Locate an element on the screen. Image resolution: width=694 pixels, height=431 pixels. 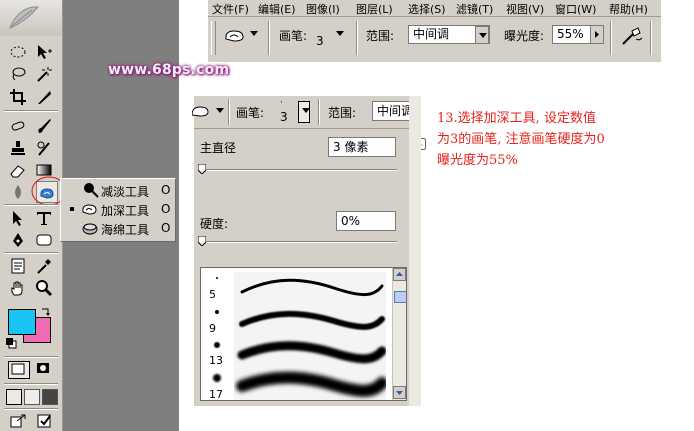
jump-to-icon is located at coordinates (44, 421).